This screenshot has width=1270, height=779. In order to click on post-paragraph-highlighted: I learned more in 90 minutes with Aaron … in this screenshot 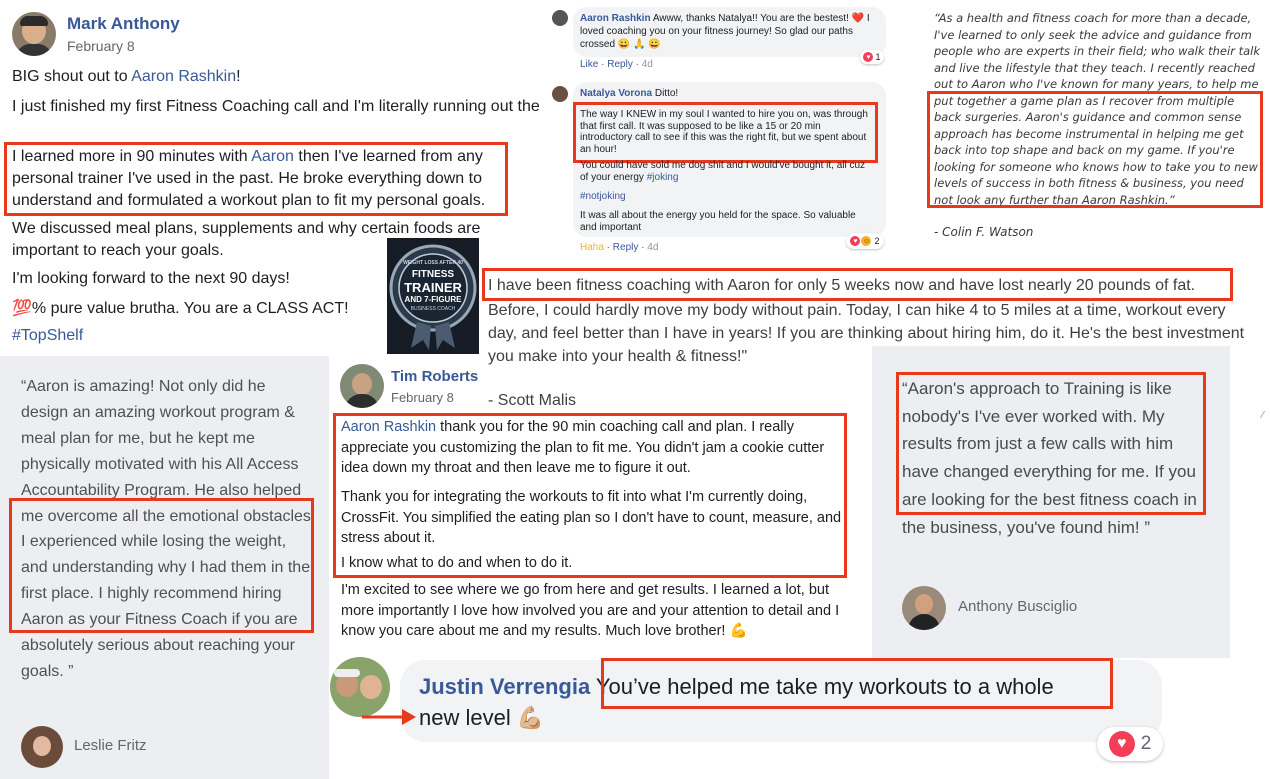, I will do `click(249, 178)`.